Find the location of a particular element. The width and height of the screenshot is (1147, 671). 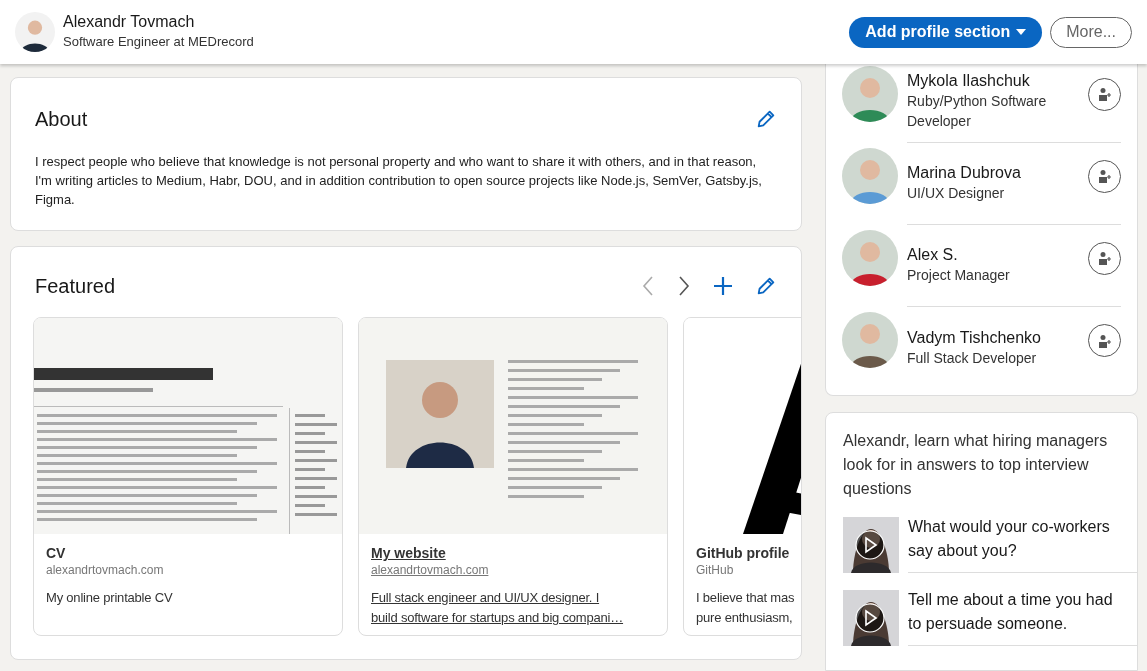

next-icon is located at coordinates (684, 286).